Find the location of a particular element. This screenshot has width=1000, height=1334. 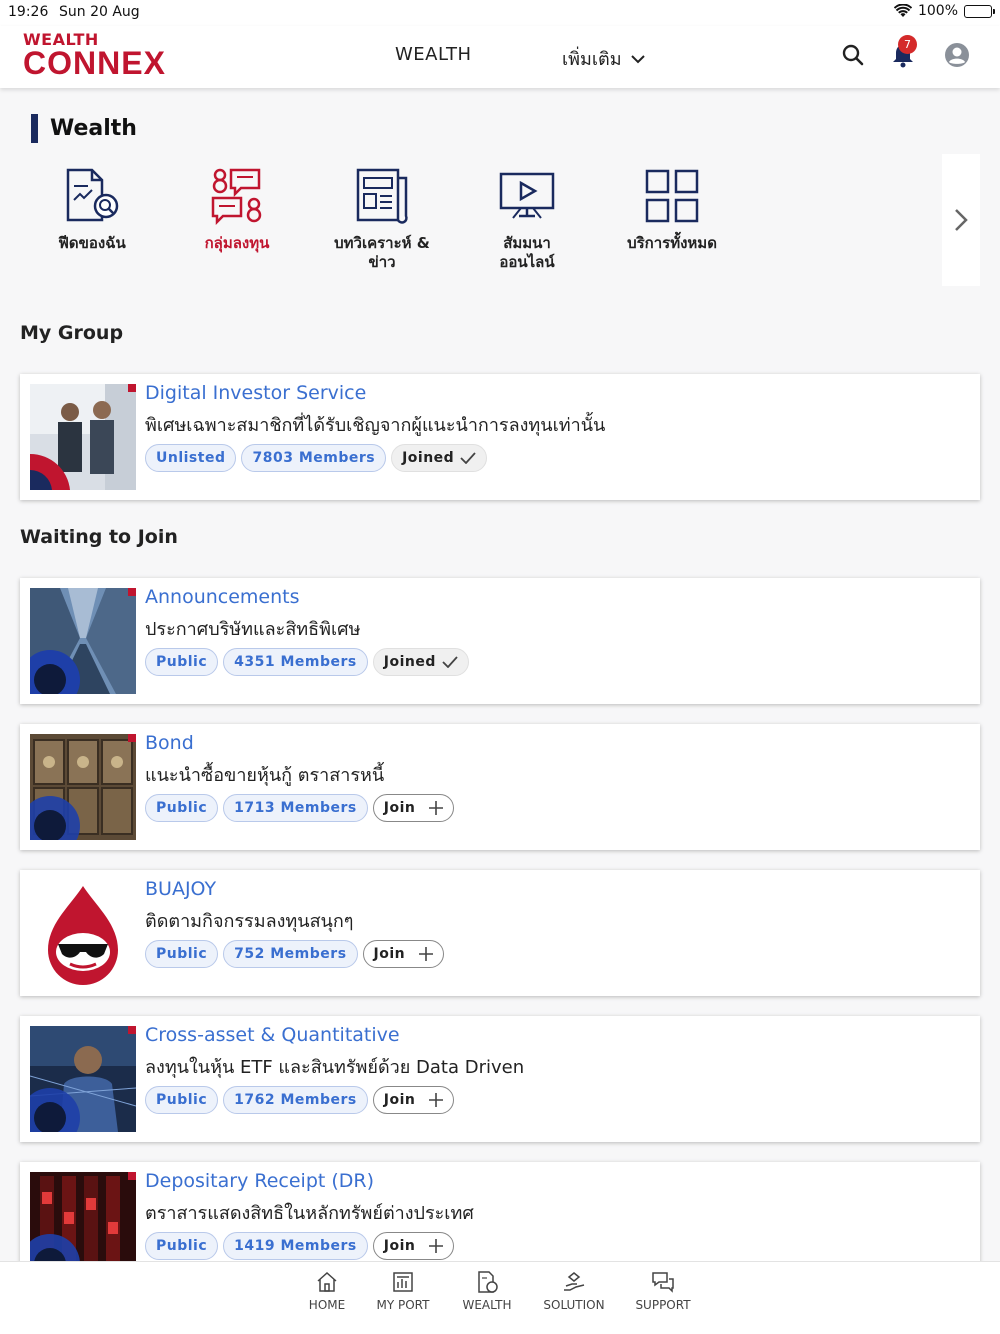

group-tags: Public 1762 Members Join is located at coordinates (300, 1100).